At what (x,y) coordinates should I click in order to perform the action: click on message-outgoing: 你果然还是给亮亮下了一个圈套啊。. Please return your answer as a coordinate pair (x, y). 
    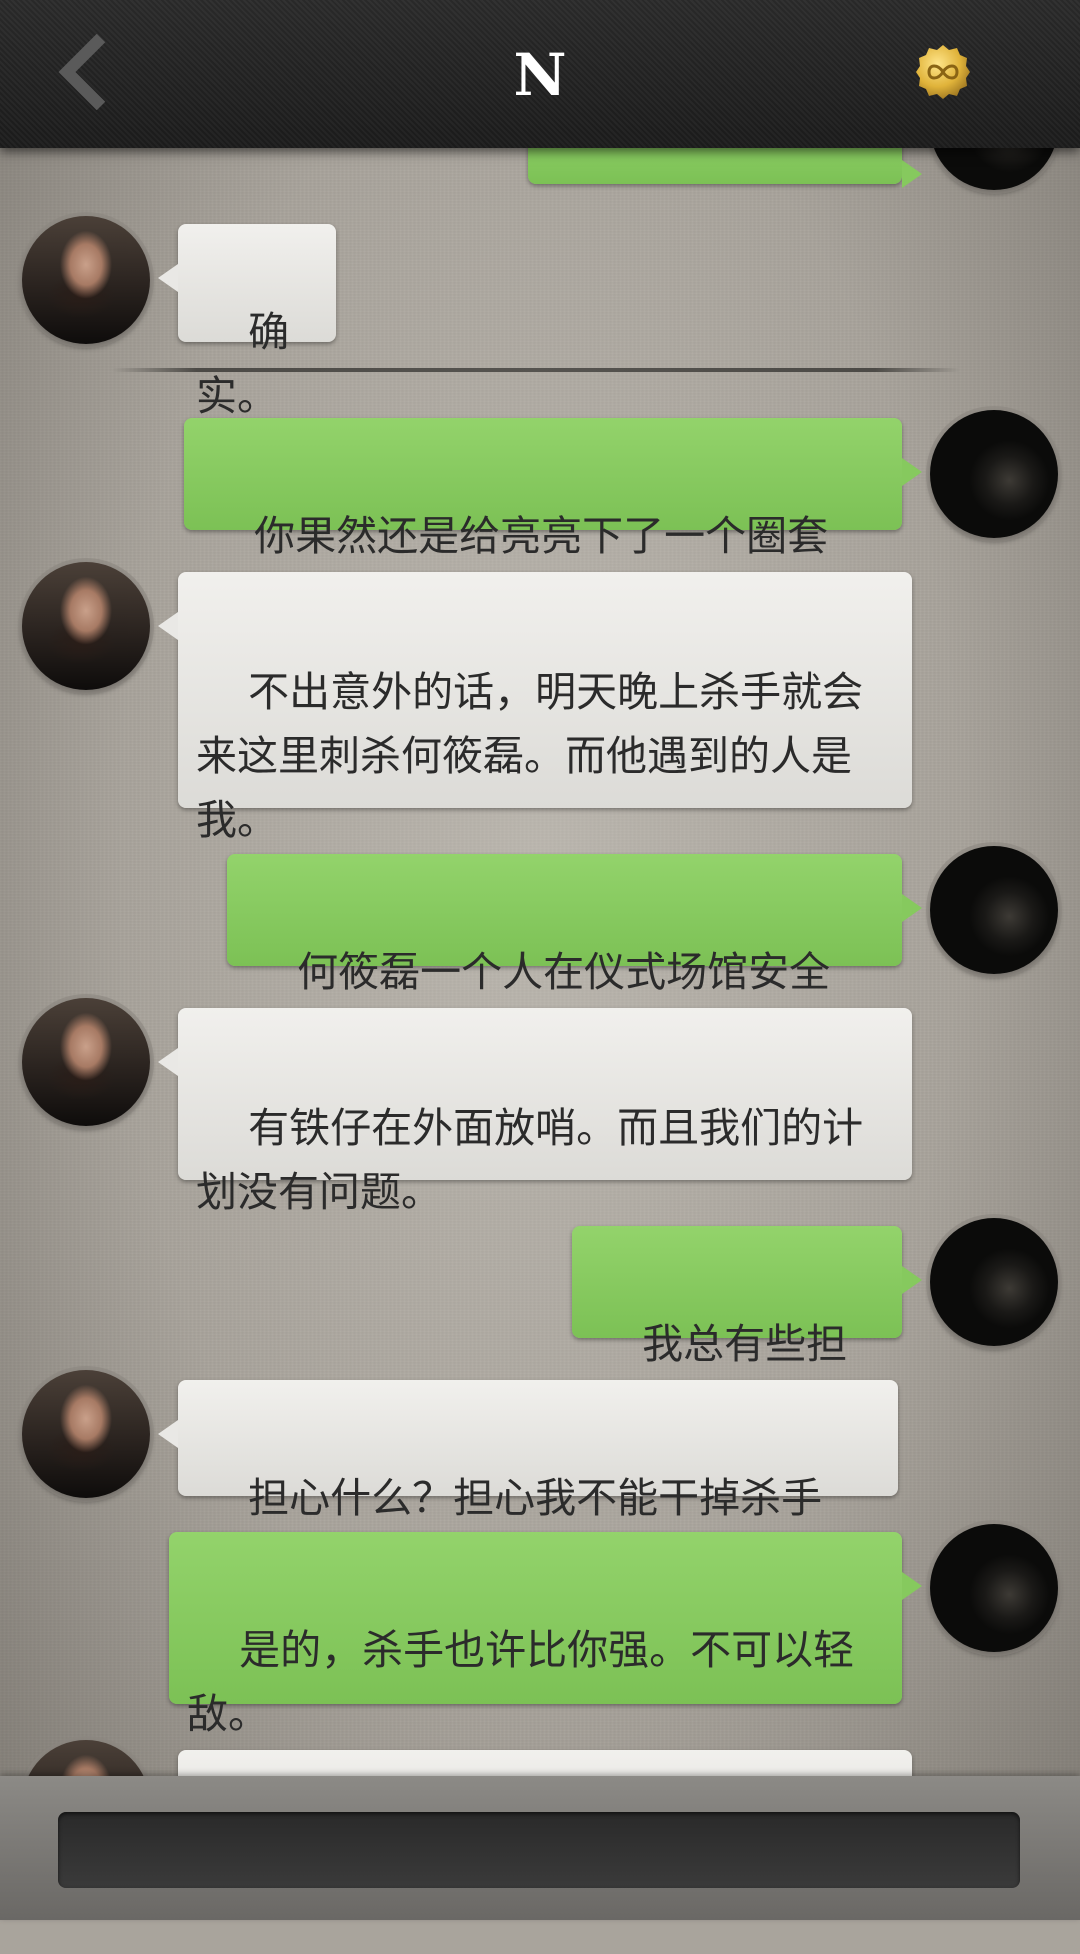
    Looking at the image, I should click on (553, 521).